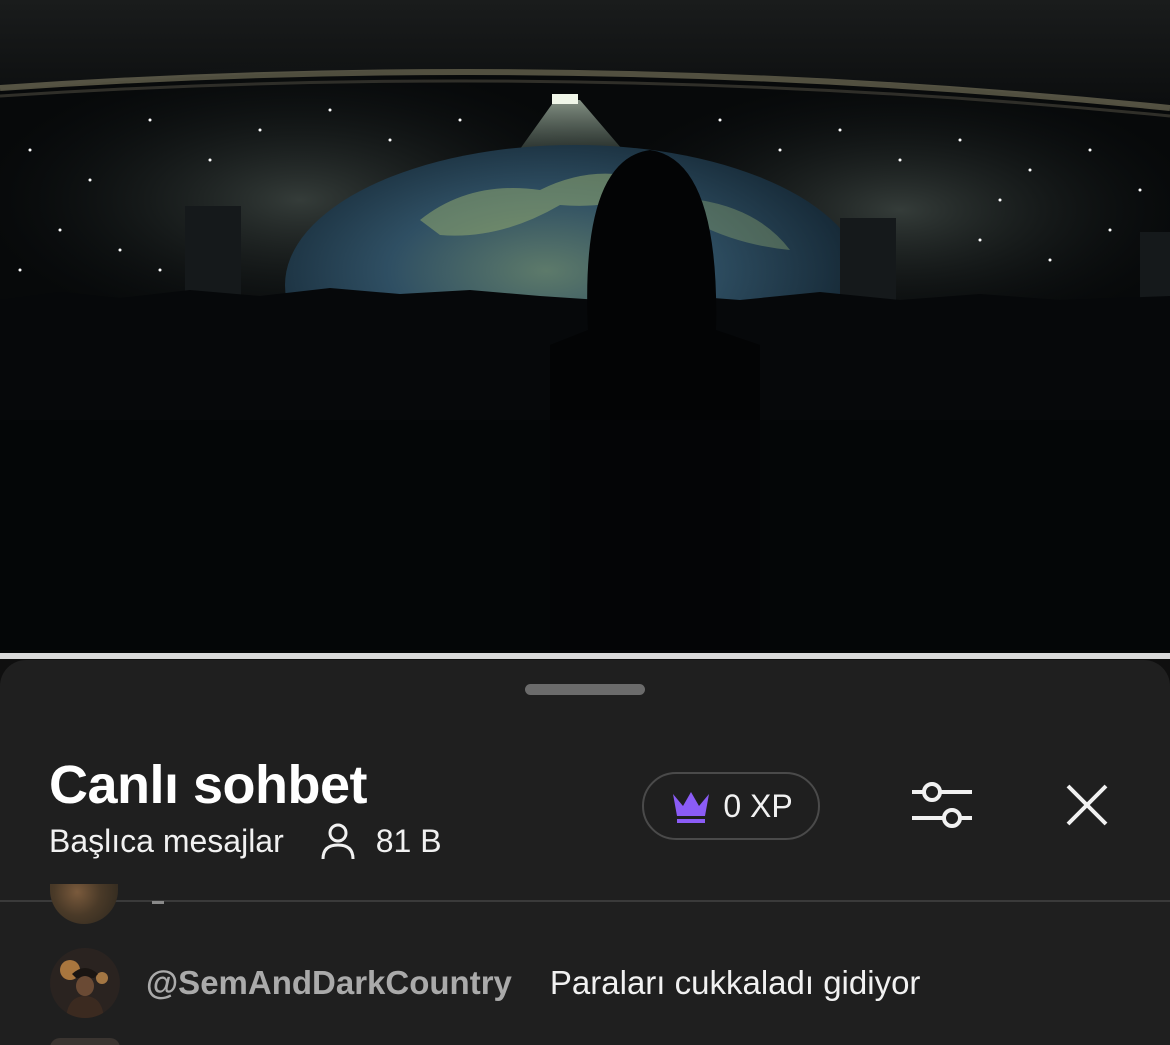 This screenshot has width=1170, height=1045. What do you see at coordinates (408, 840) in the screenshot?
I see `viewer-count: 81 B` at bounding box center [408, 840].